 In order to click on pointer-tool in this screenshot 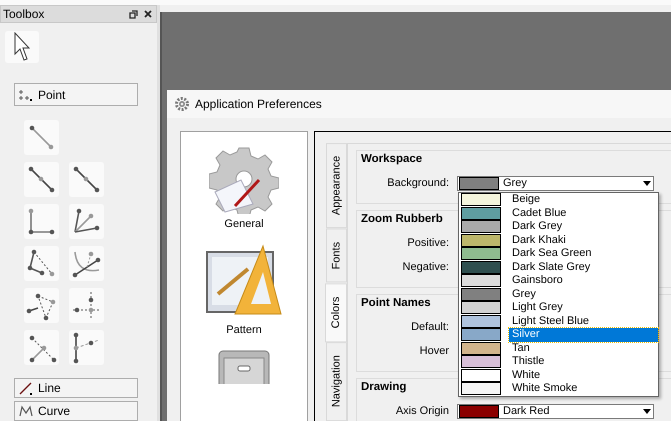, I will do `click(22, 47)`.